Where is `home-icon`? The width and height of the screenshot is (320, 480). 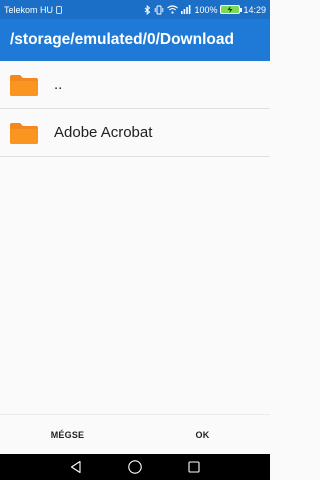
home-icon is located at coordinates (135, 467).